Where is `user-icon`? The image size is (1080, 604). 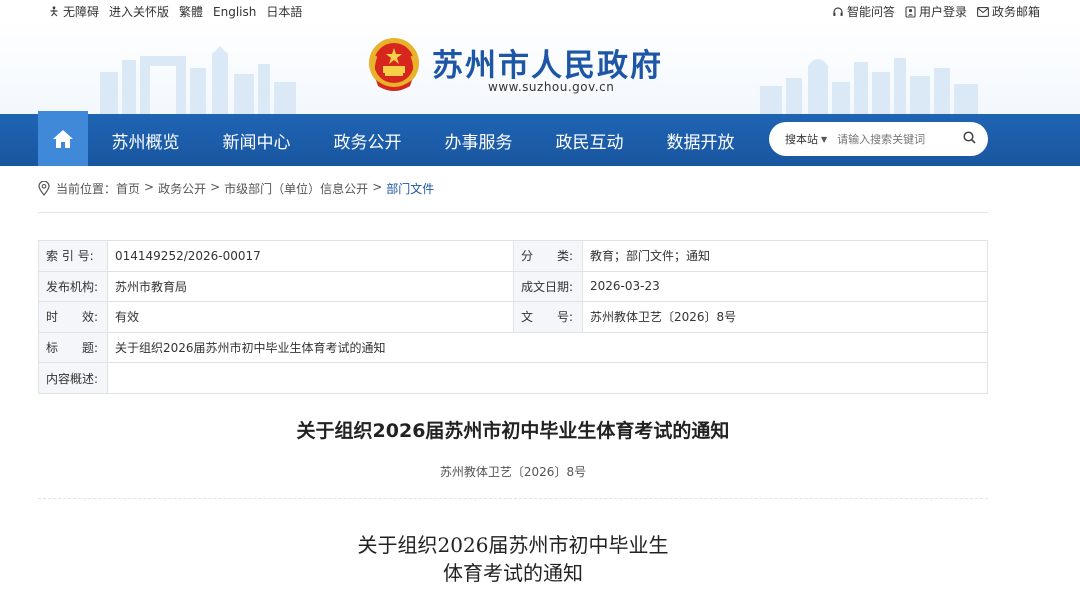 user-icon is located at coordinates (910, 11).